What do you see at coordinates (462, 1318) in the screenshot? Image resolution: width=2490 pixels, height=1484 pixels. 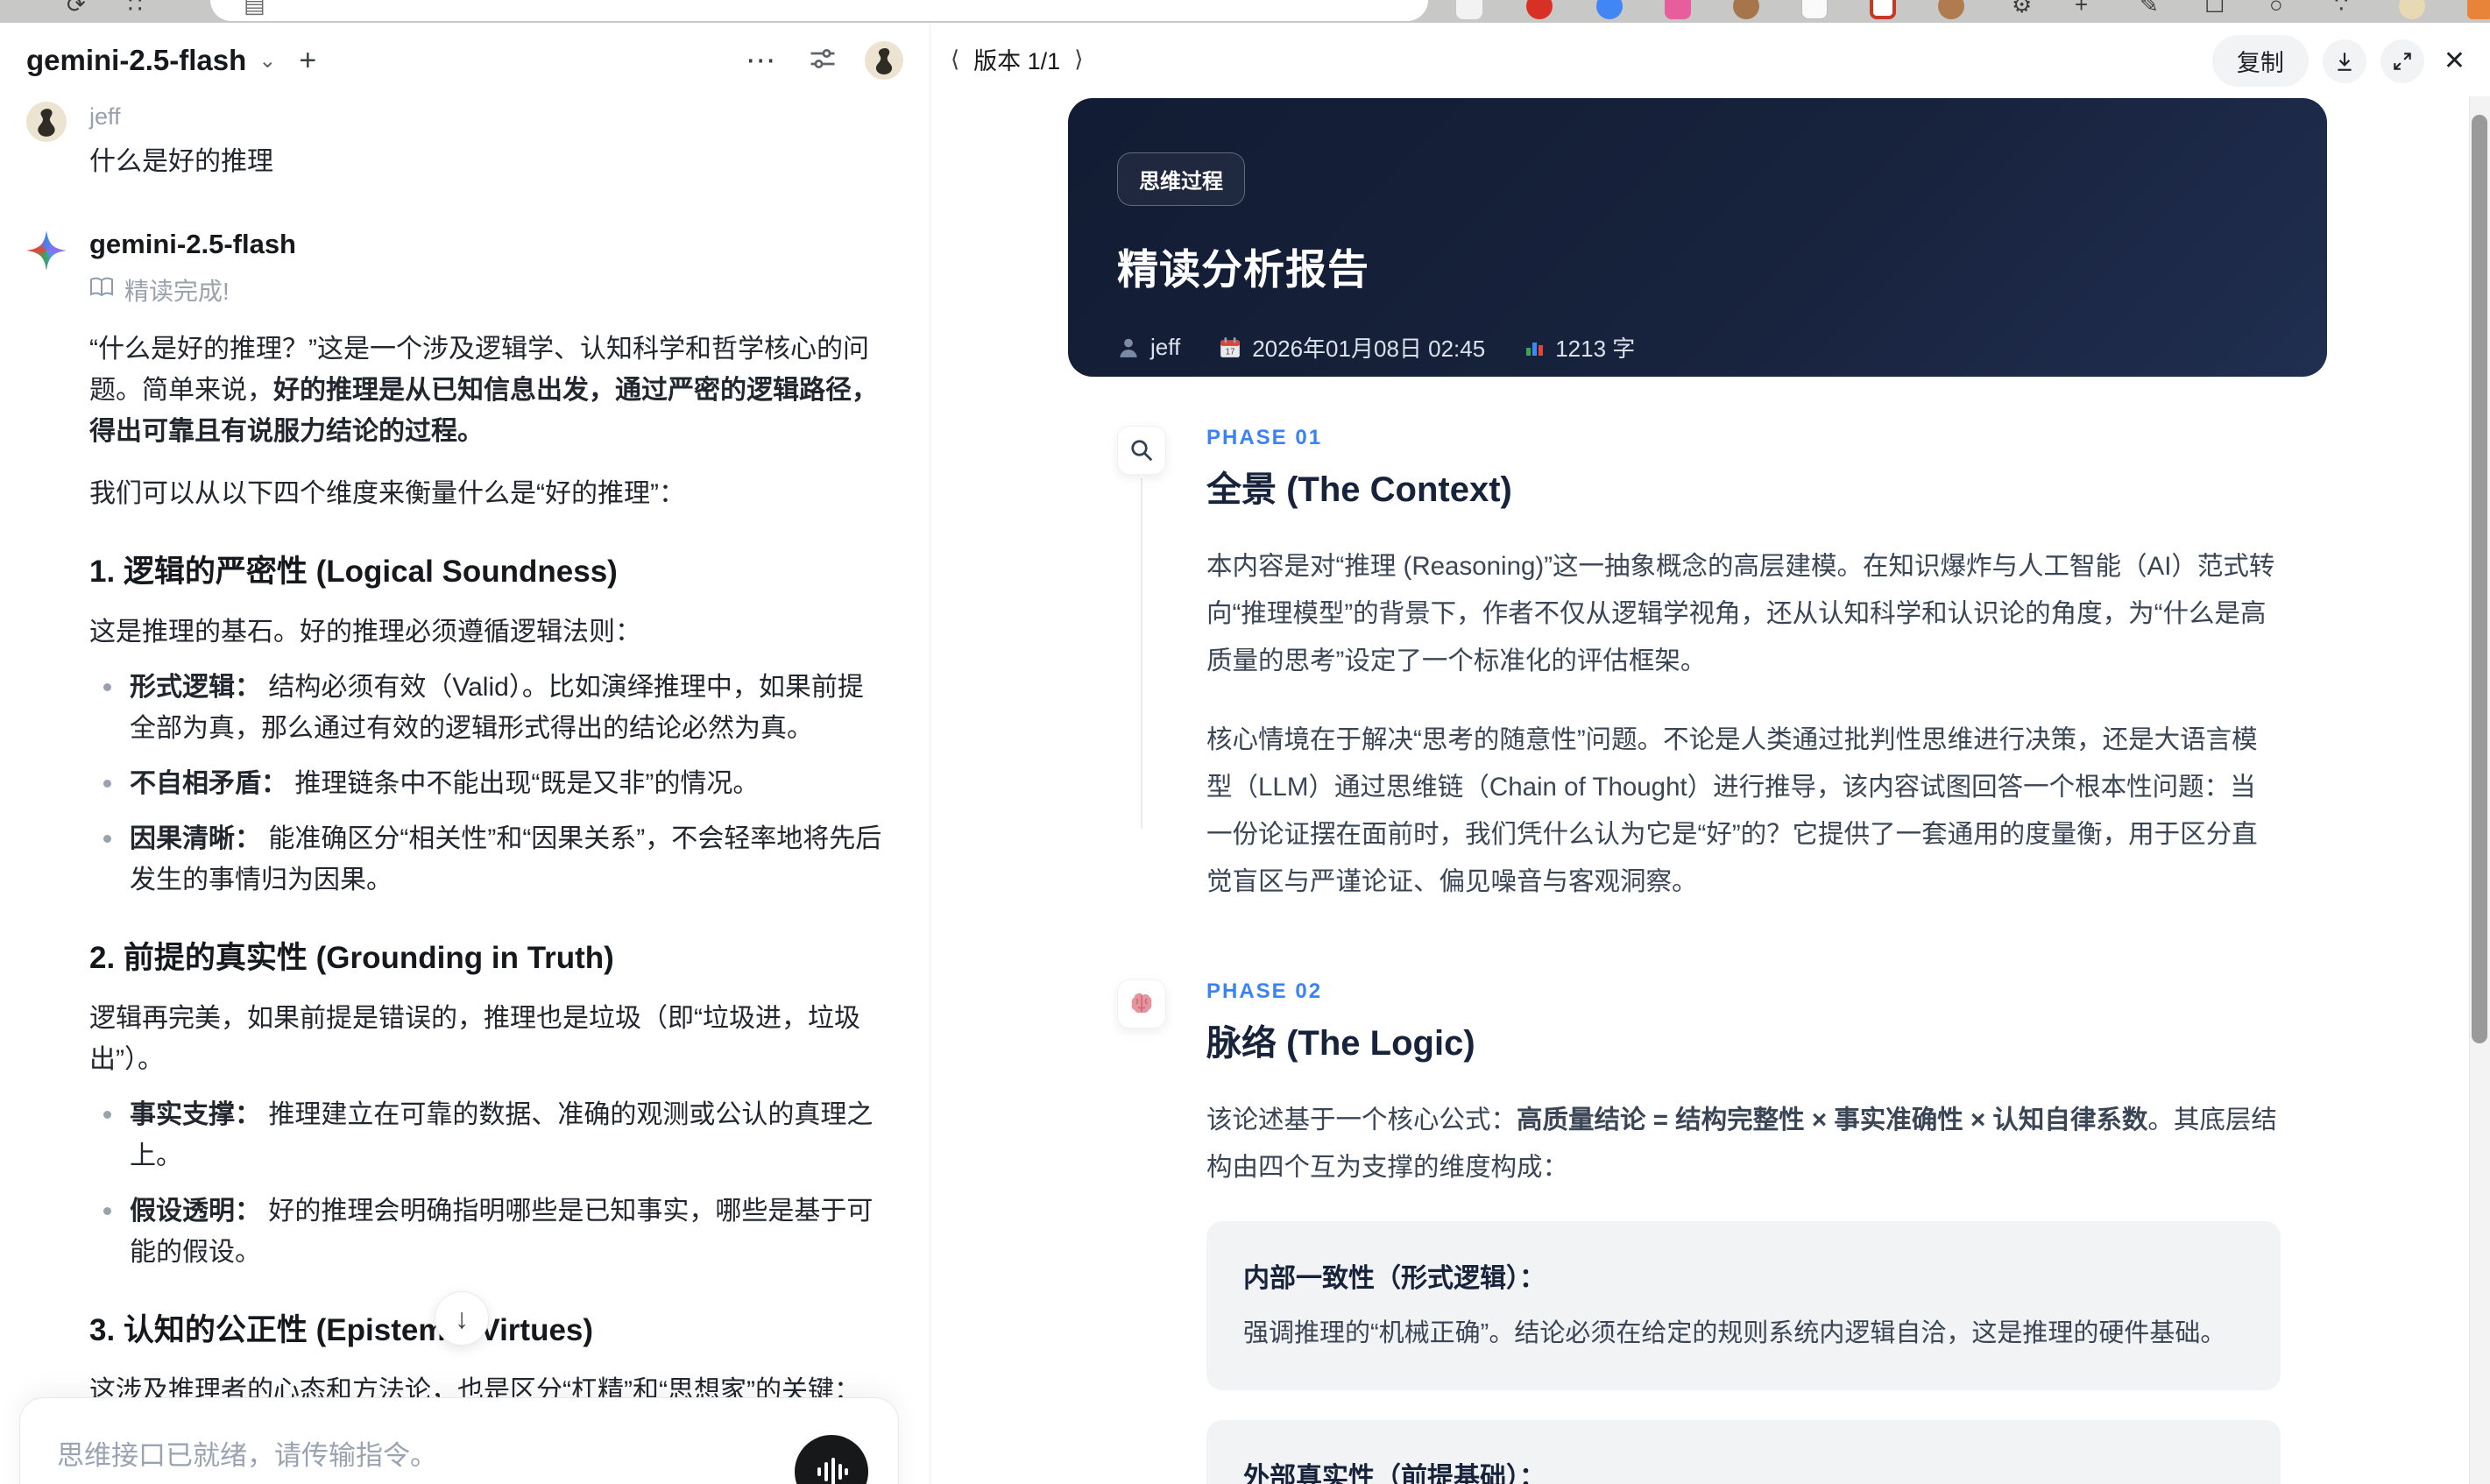 I see `scroll-to-bottom-button: ↓` at bounding box center [462, 1318].